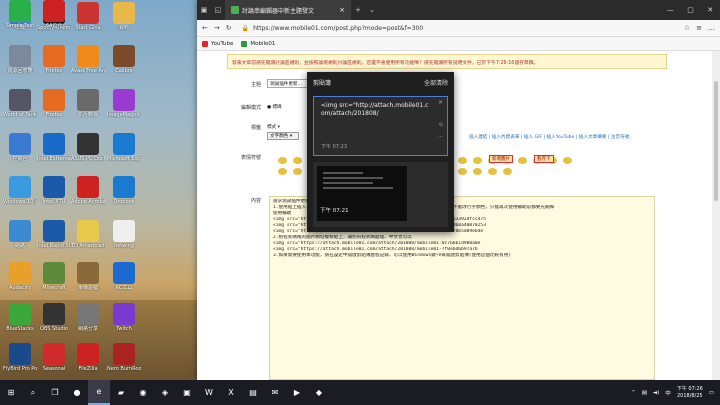 This screenshot has height=405, width=720. What do you see at coordinates (124, 276) in the screenshot?
I see `desktop-icon: RC工具` at bounding box center [124, 276].